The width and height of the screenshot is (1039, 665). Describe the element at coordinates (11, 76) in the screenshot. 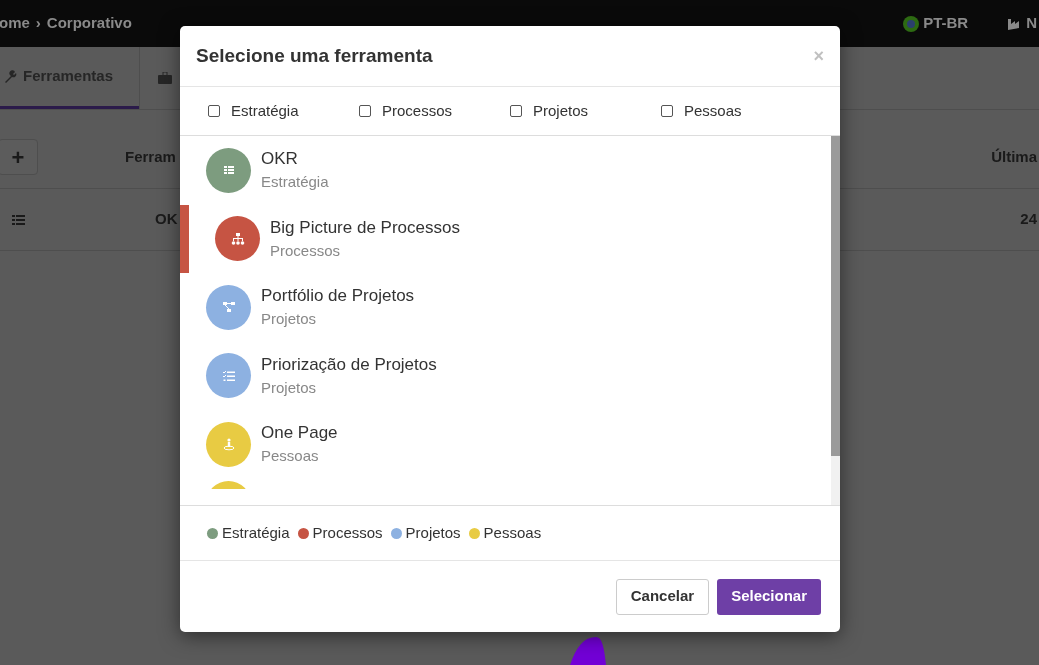

I see `wrench-icon` at that location.